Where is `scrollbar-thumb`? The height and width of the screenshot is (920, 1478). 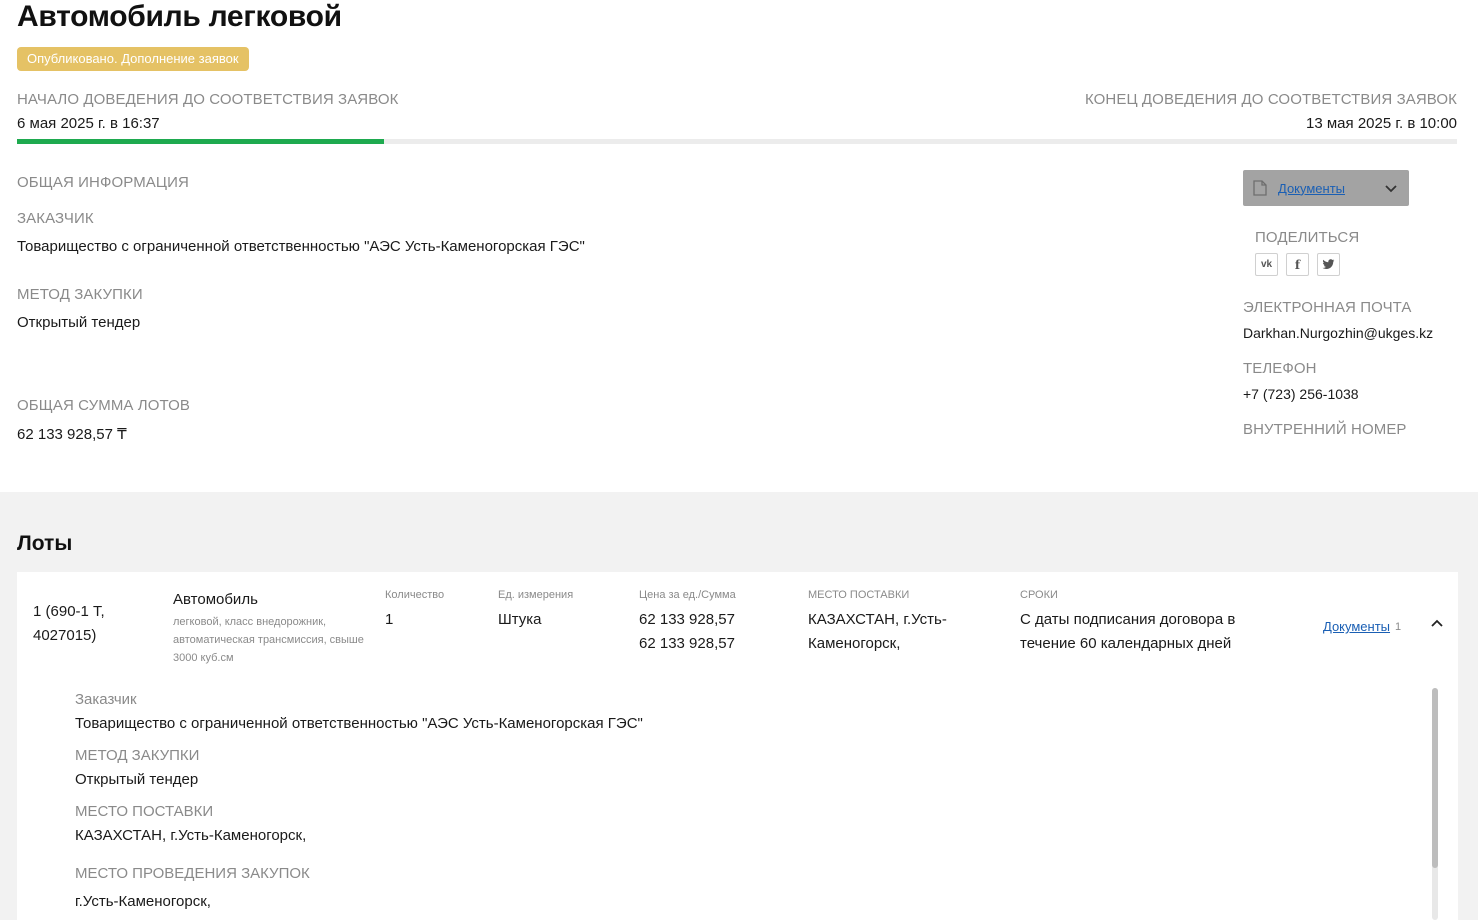 scrollbar-thumb is located at coordinates (1435, 778).